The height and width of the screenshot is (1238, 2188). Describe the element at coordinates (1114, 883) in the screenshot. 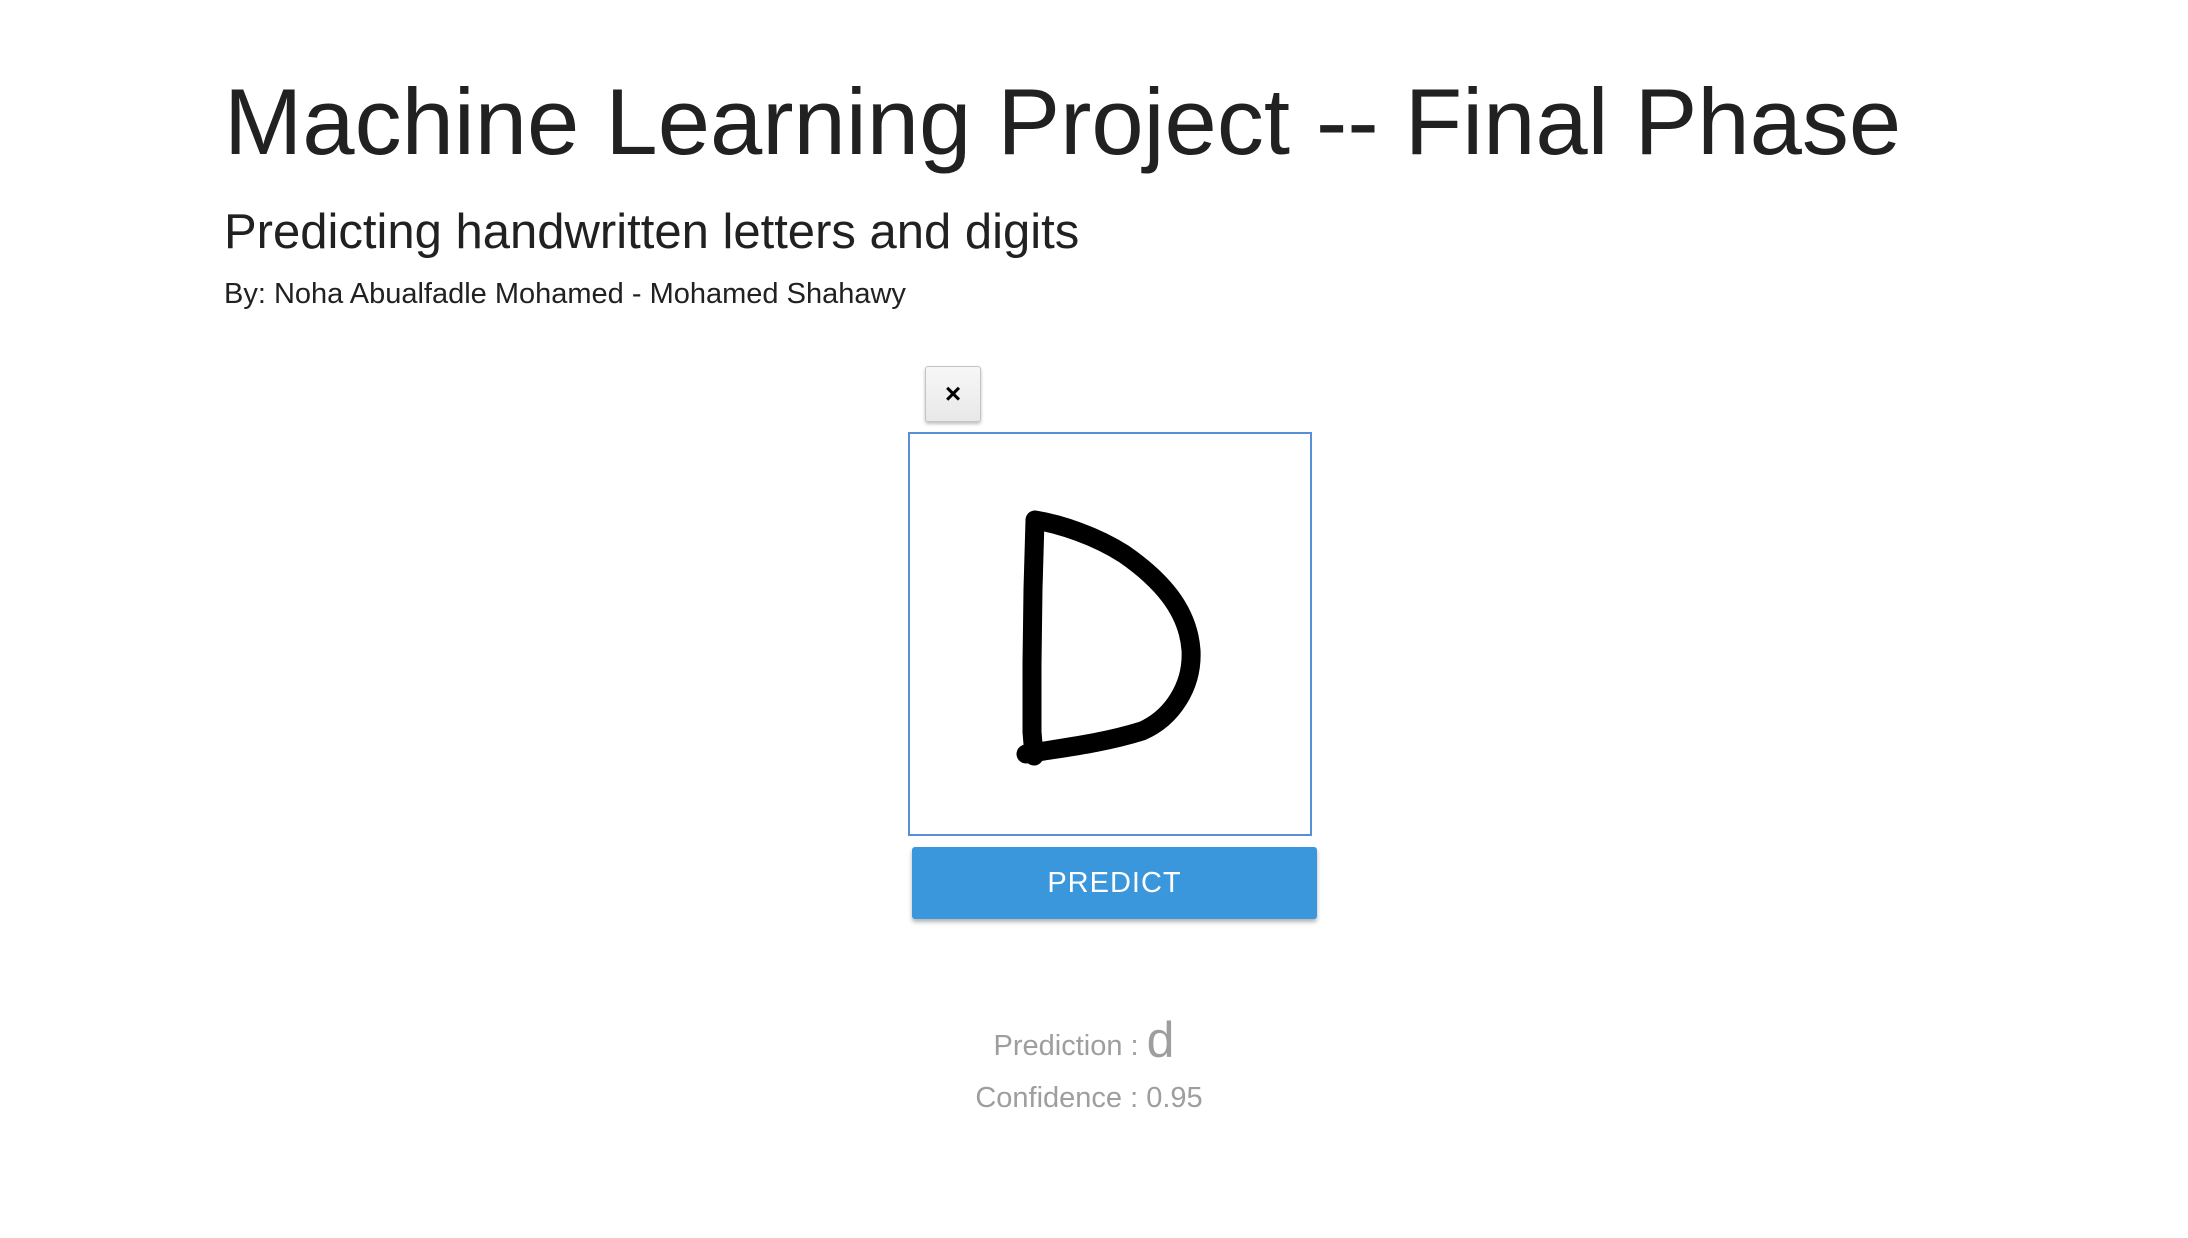

I see `predict-button: PREDICT` at that location.